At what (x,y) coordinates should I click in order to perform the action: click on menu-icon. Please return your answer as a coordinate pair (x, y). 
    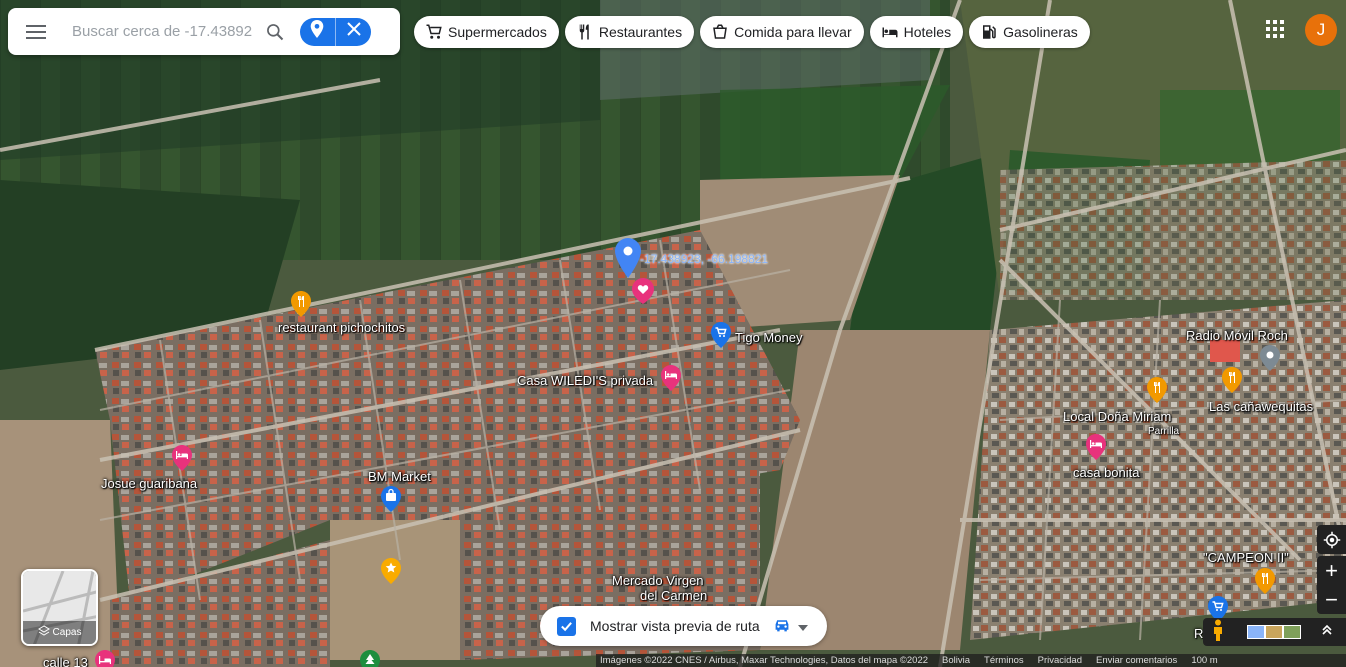
    Looking at the image, I should click on (36, 31).